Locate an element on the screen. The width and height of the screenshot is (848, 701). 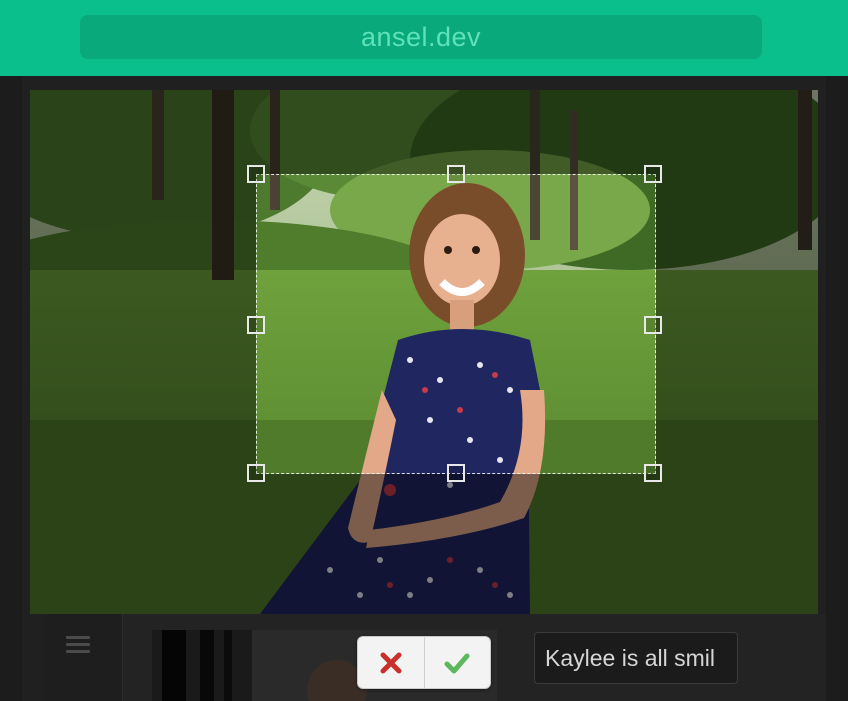
browser-bar: ansel.dev is located at coordinates (424, 38).